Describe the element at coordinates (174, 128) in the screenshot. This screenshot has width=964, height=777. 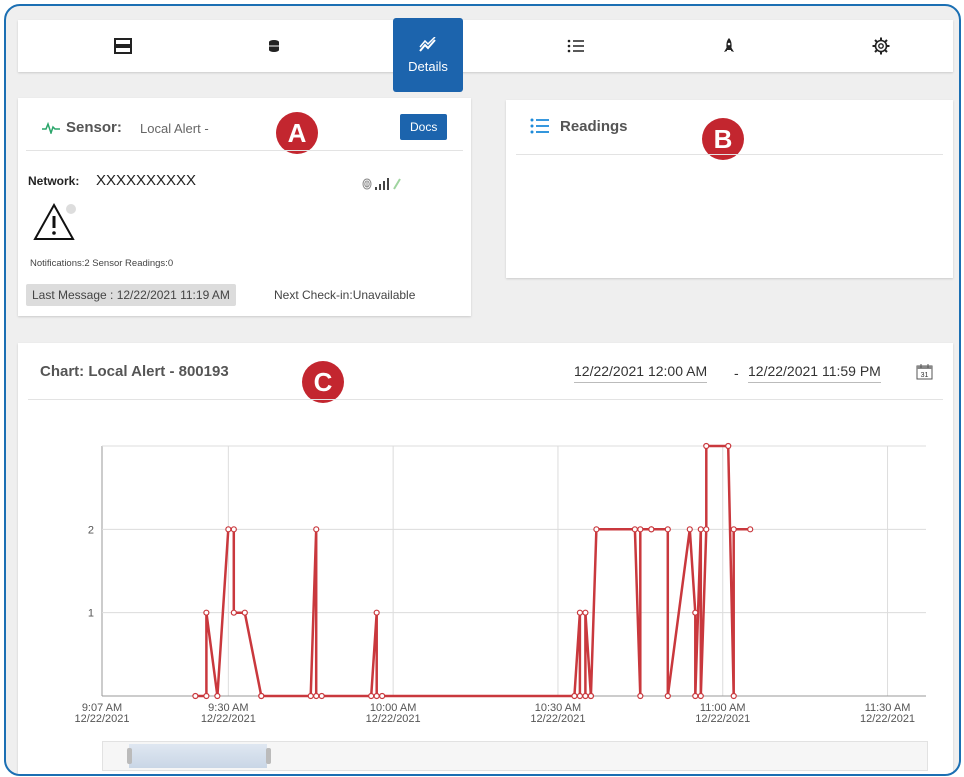
I see `sensor-name: Local Alert -` at that location.